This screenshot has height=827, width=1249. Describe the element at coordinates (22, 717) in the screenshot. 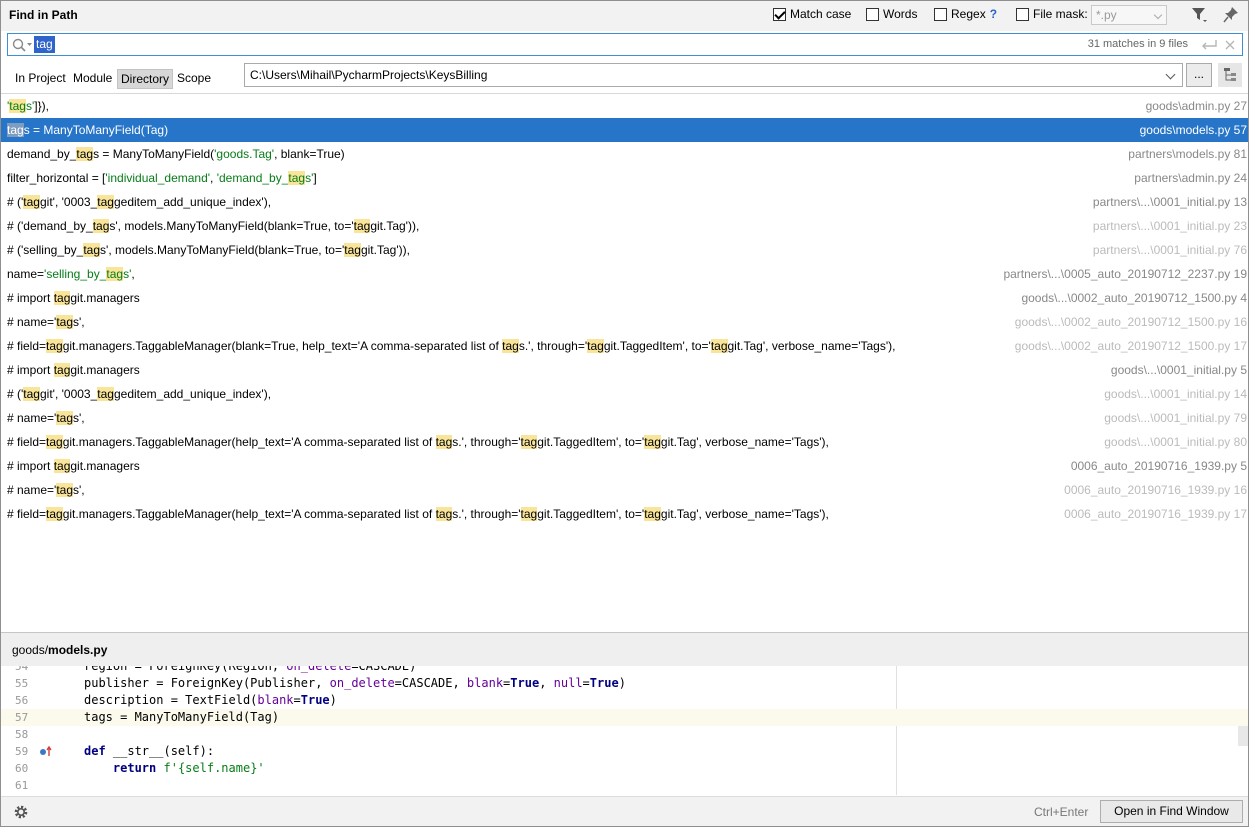

I see `line-number: 57` at that location.